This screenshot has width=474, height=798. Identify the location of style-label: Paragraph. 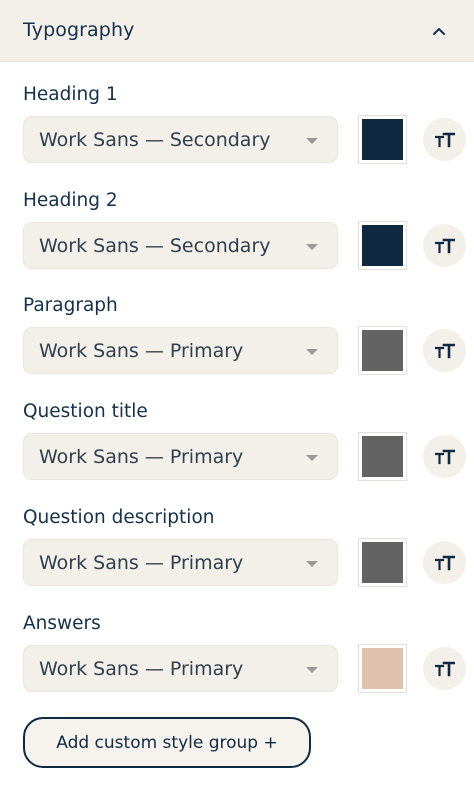
(70, 305).